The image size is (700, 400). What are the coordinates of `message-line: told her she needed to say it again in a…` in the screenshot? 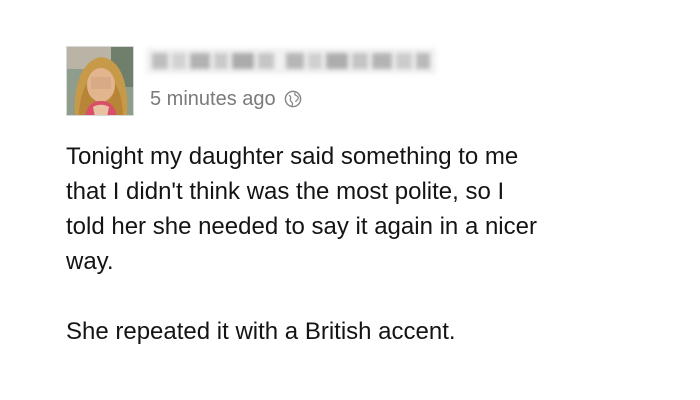 It's located at (301, 226).